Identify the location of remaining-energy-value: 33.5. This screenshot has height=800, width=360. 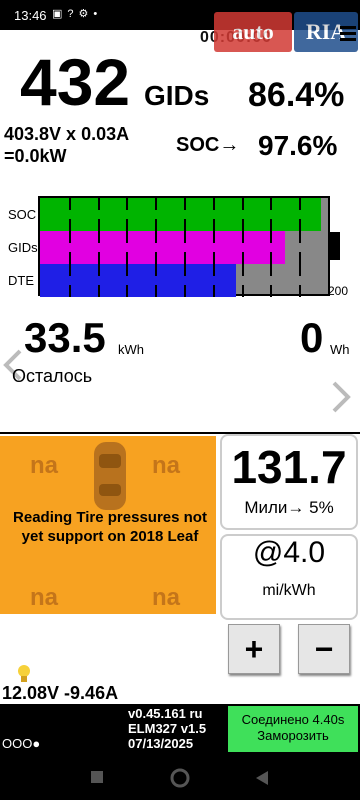
(65, 337).